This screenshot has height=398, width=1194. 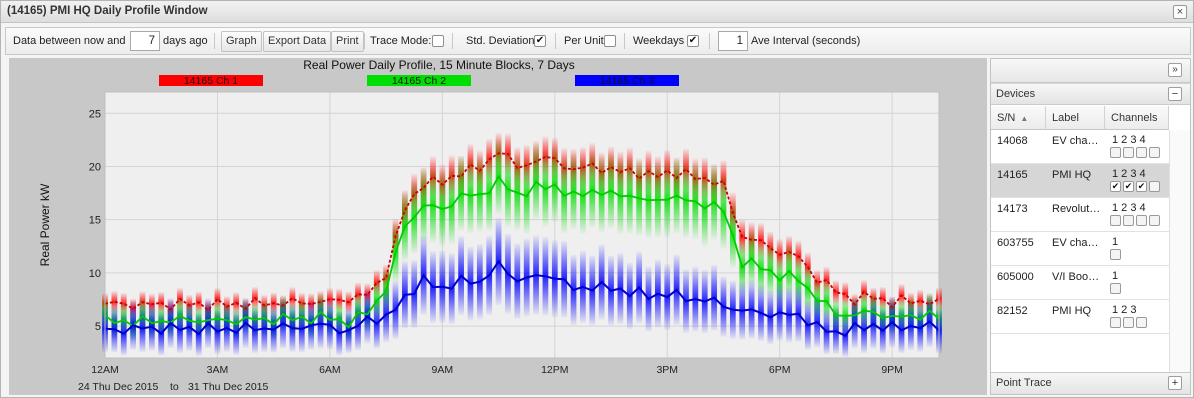 I want to click on device-sn: 14173, so click(x=1012, y=209).